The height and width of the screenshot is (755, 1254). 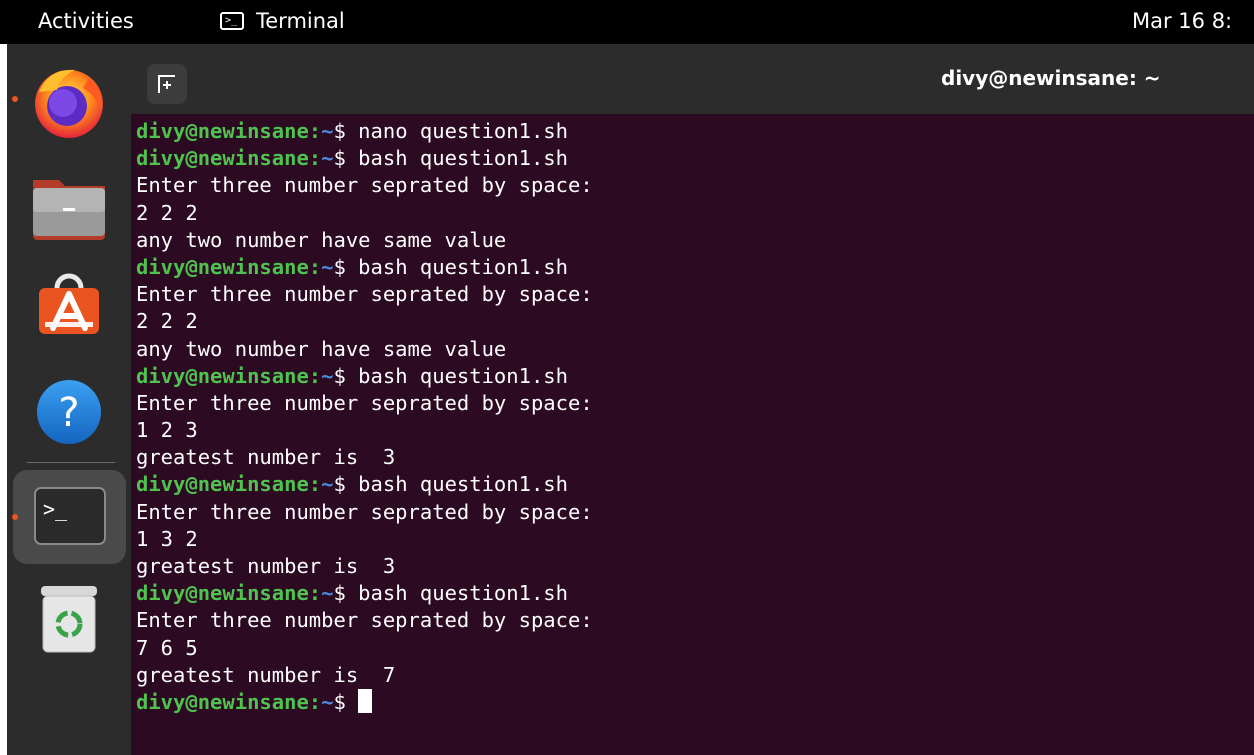 I want to click on help-icon: ?, so click(x=69, y=412).